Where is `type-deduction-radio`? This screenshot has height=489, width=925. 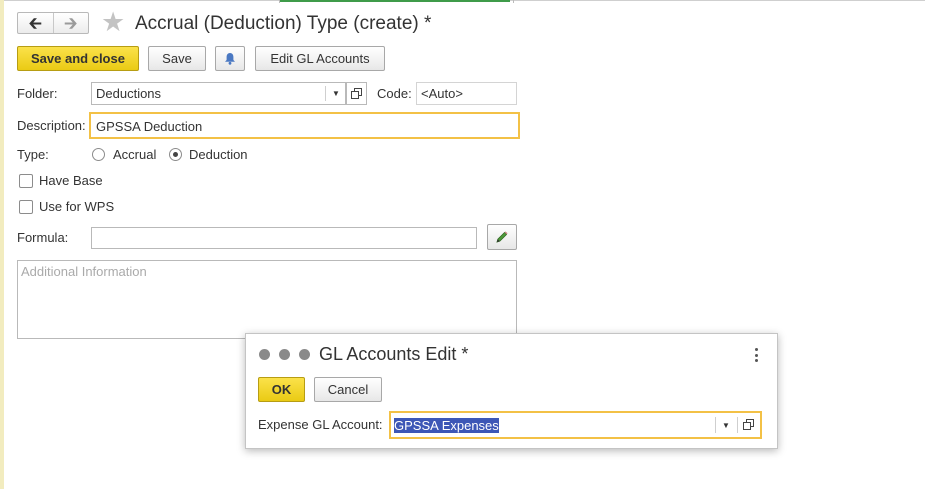 type-deduction-radio is located at coordinates (175, 154).